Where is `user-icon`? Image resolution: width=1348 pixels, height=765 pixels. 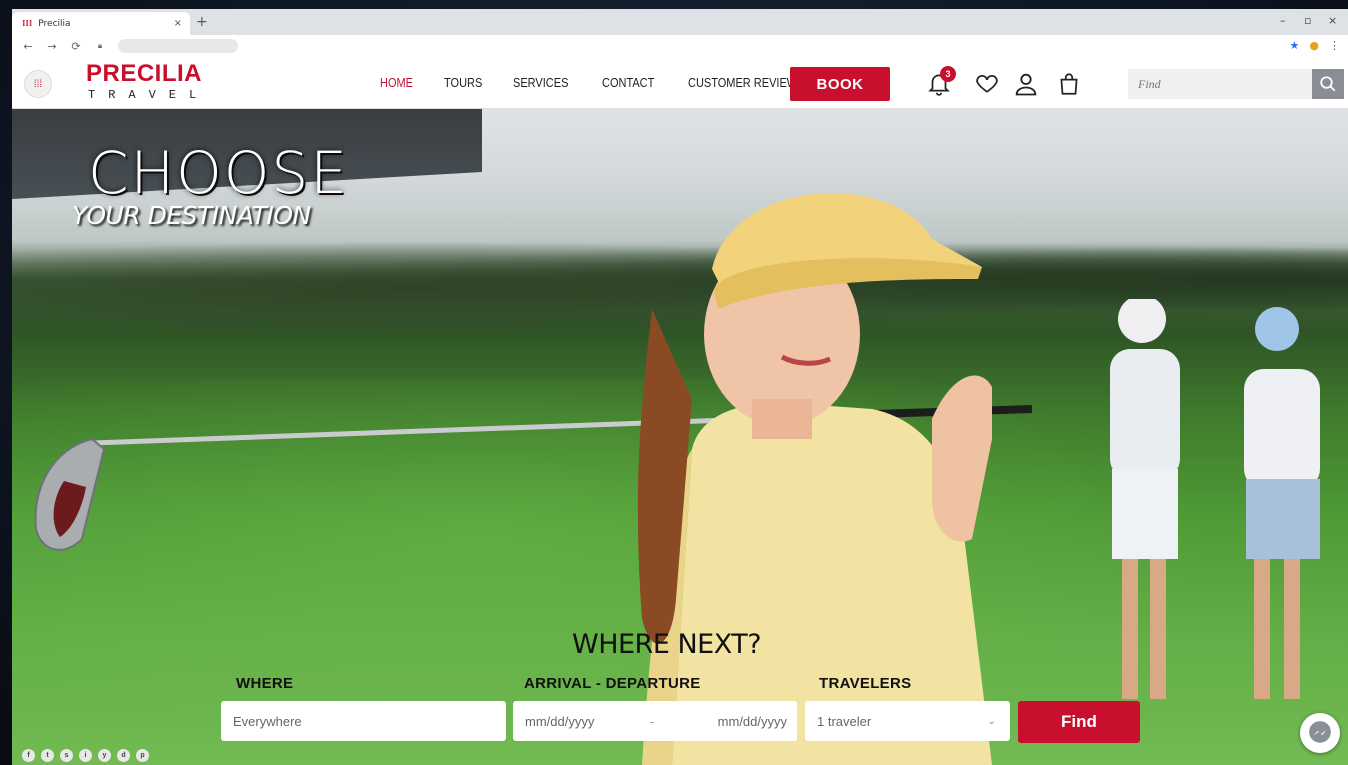 user-icon is located at coordinates (1026, 84).